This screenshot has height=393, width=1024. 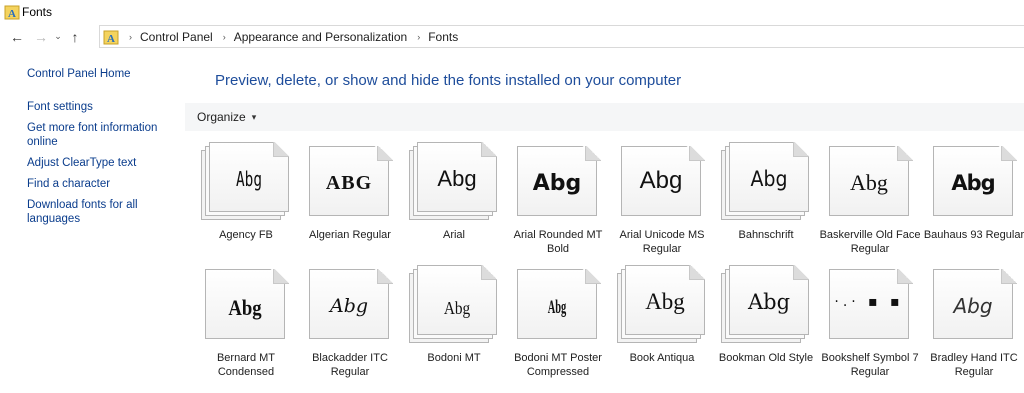 I want to click on font-tile-agency-fb: Abg Agency FB, so click(x=247, y=200).